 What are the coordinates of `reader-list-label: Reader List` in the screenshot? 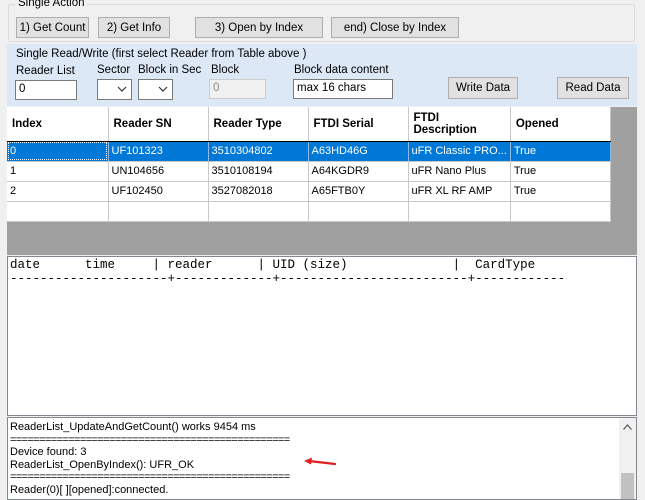 It's located at (45, 71).